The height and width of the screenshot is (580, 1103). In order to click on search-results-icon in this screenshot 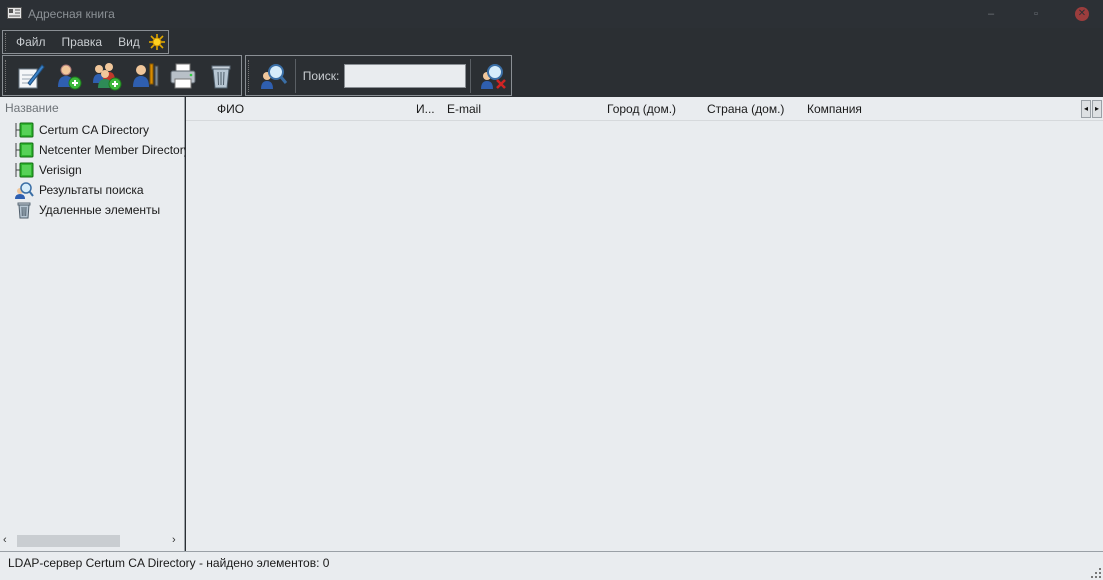, I will do `click(24, 190)`.